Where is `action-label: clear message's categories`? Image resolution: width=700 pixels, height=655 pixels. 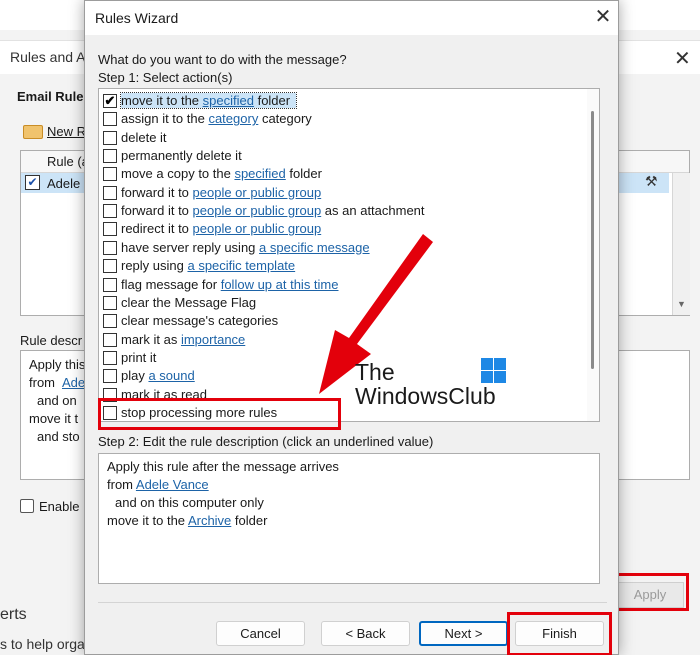 action-label: clear message's categories is located at coordinates (202, 320).